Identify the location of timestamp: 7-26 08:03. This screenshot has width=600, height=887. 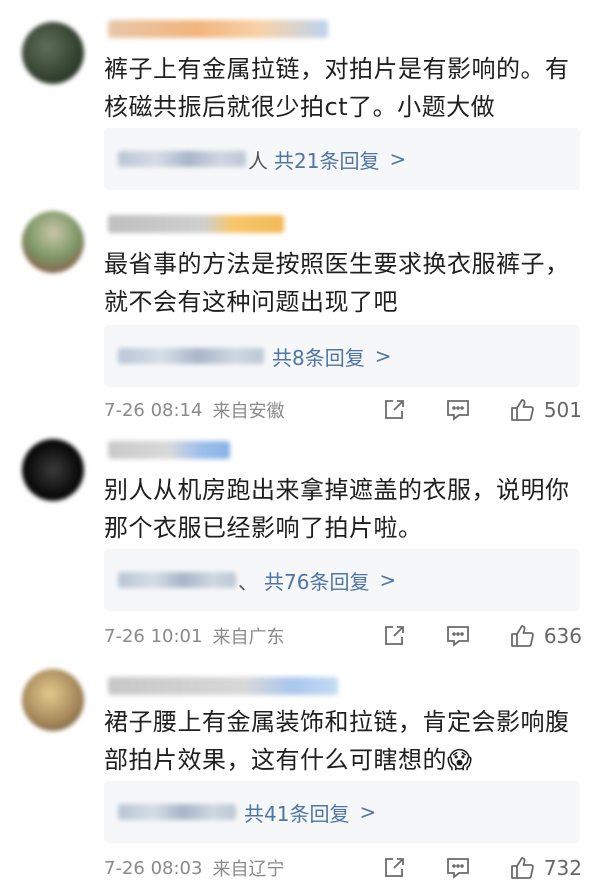
(153, 868).